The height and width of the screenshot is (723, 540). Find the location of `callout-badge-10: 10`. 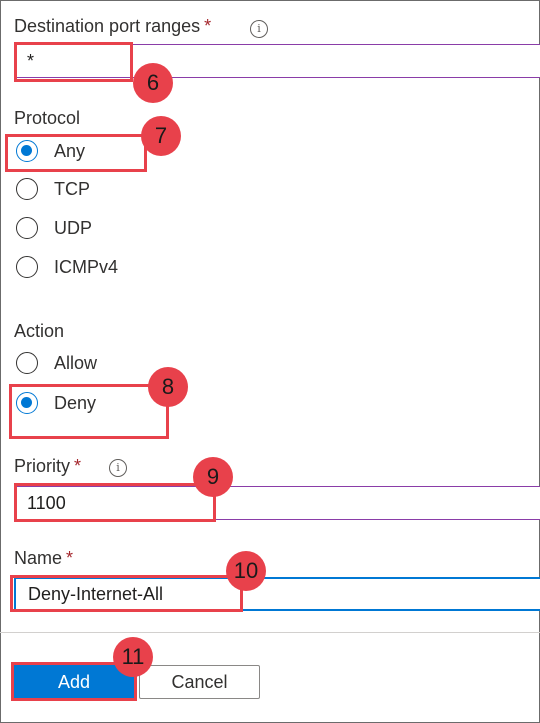

callout-badge-10: 10 is located at coordinates (246, 571).